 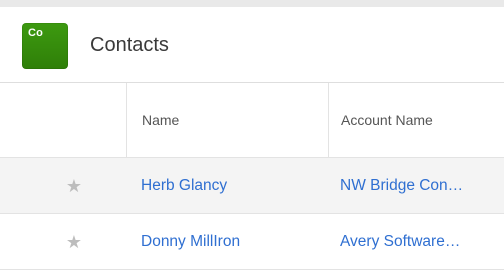 I want to click on name-cell: Herb Glancy, so click(x=227, y=185).